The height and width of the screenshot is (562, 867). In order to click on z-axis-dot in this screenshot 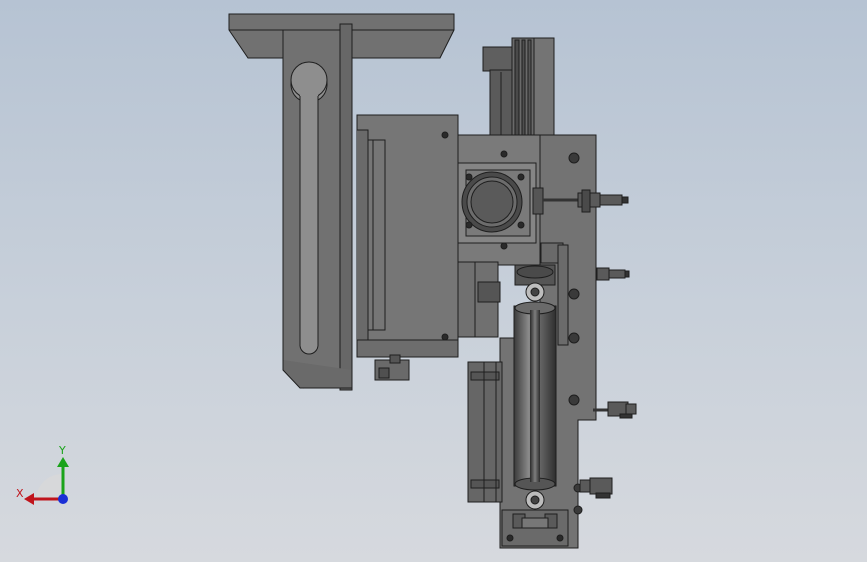, I will do `click(63, 499)`.